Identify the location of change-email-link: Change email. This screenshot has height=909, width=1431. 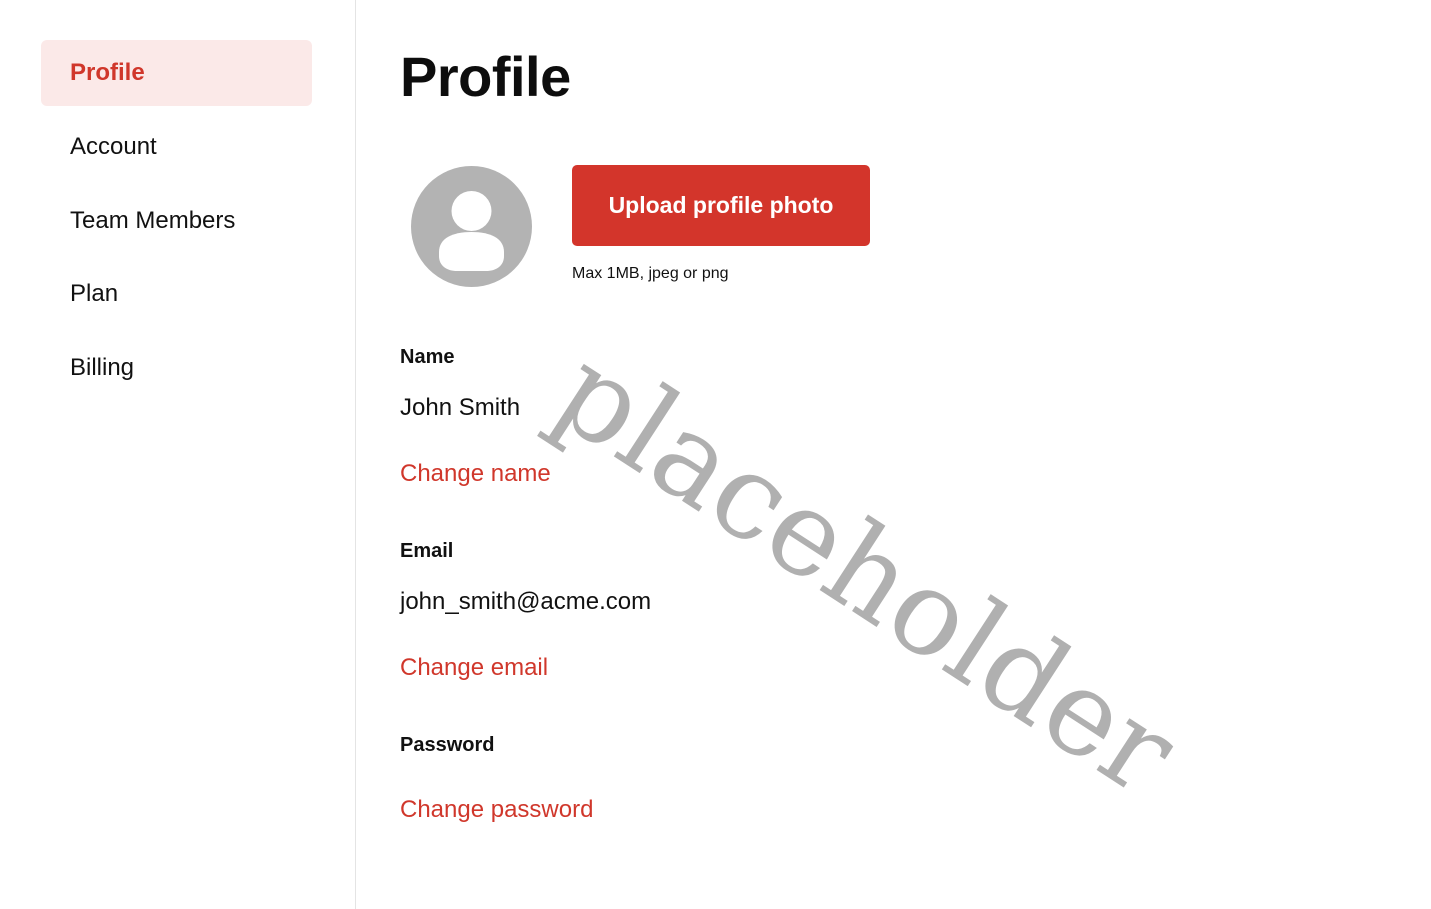
(474, 668).